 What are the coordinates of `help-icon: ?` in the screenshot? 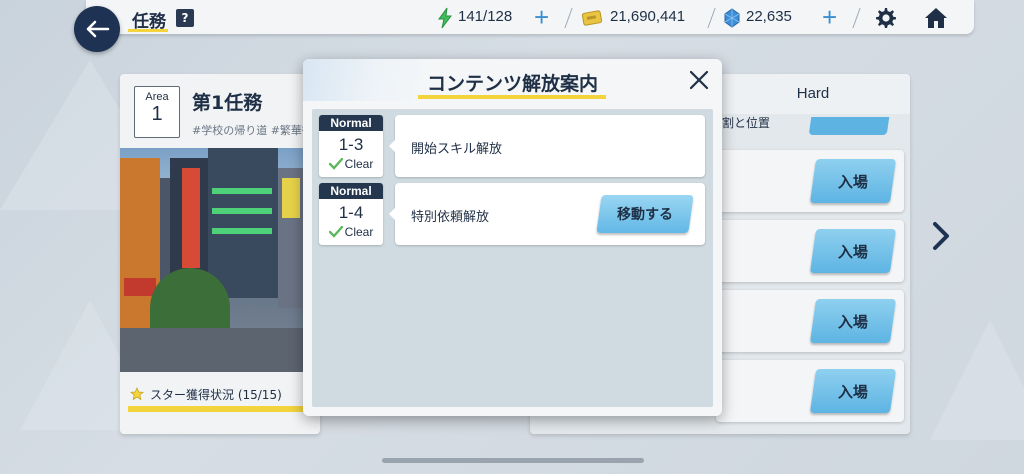 It's located at (185, 18).